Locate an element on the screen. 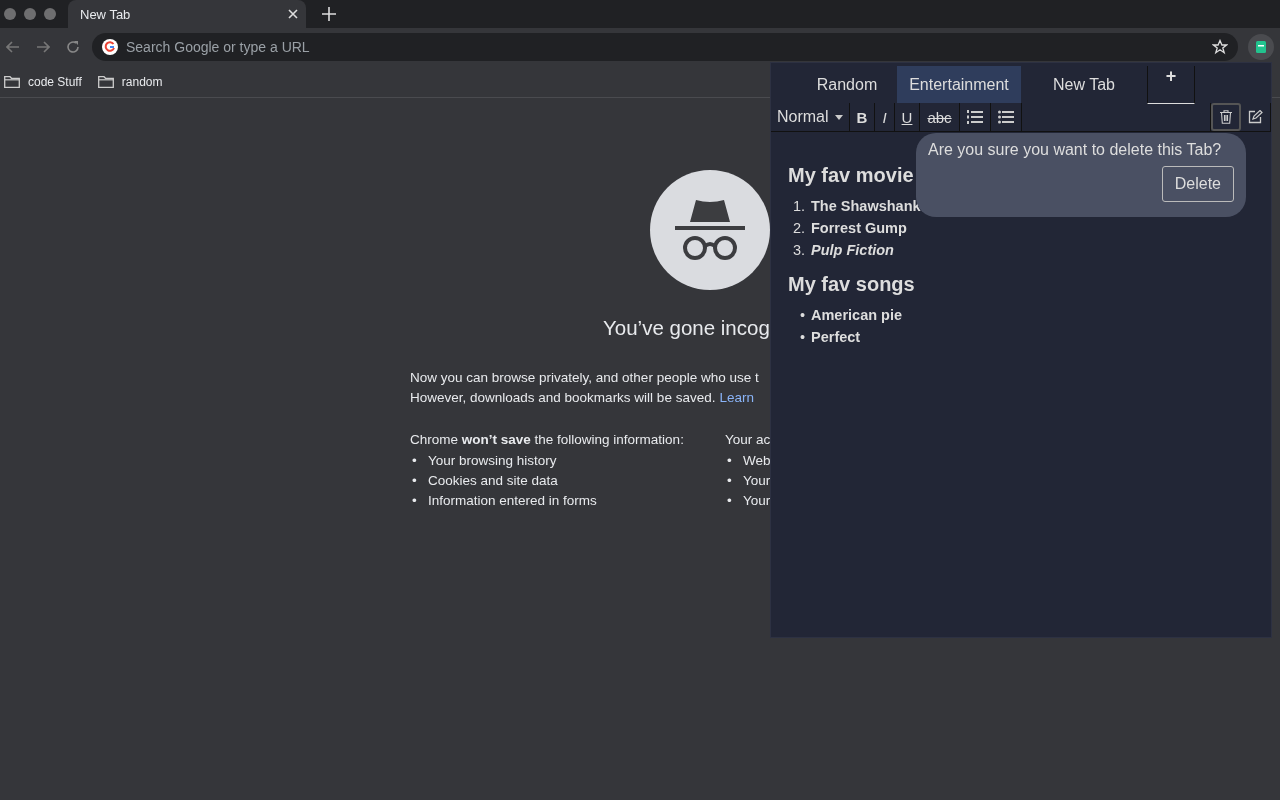 The height and width of the screenshot is (800, 1280). back-icon is located at coordinates (13, 47).